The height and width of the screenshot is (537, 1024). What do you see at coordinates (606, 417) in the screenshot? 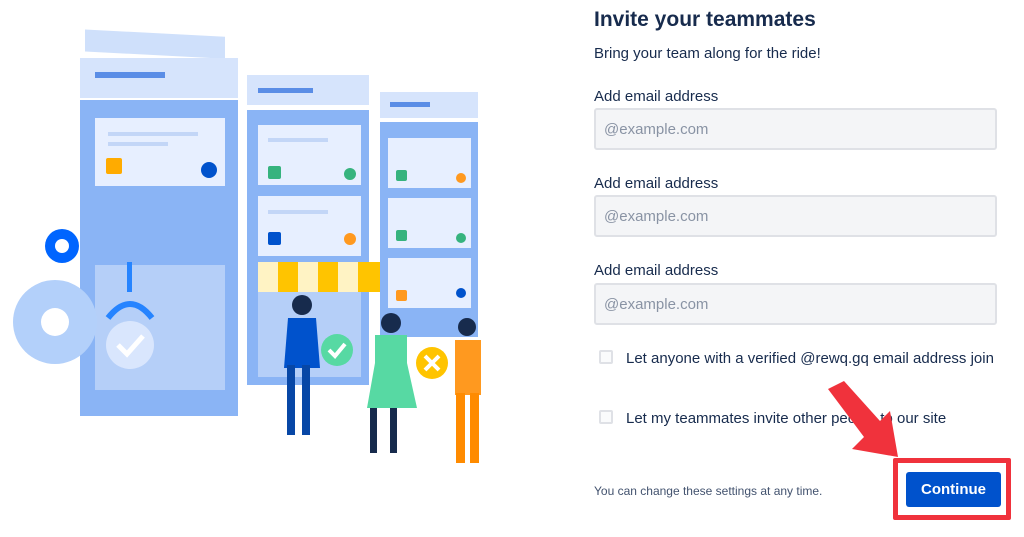
I see `teammates-invite-checkbox` at bounding box center [606, 417].